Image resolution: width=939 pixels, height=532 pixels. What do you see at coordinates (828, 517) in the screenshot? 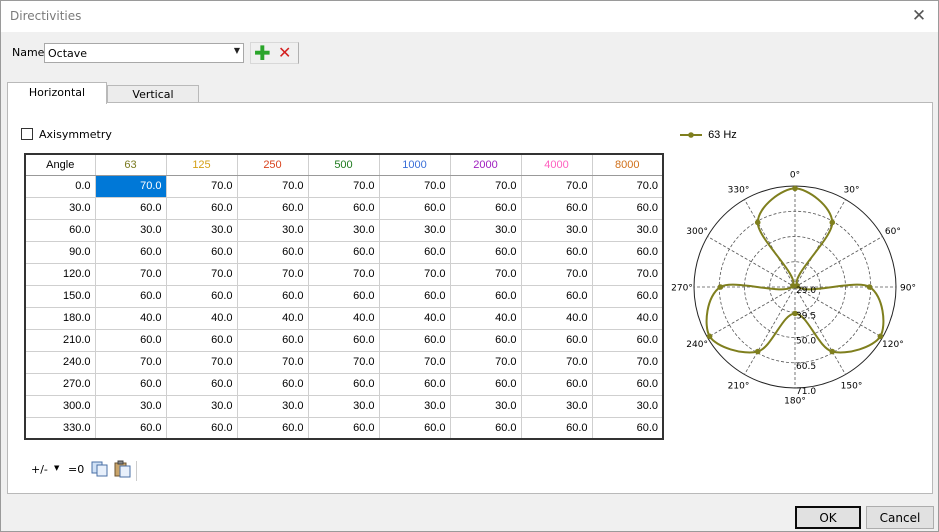
I see `ok-button: OK` at bounding box center [828, 517].